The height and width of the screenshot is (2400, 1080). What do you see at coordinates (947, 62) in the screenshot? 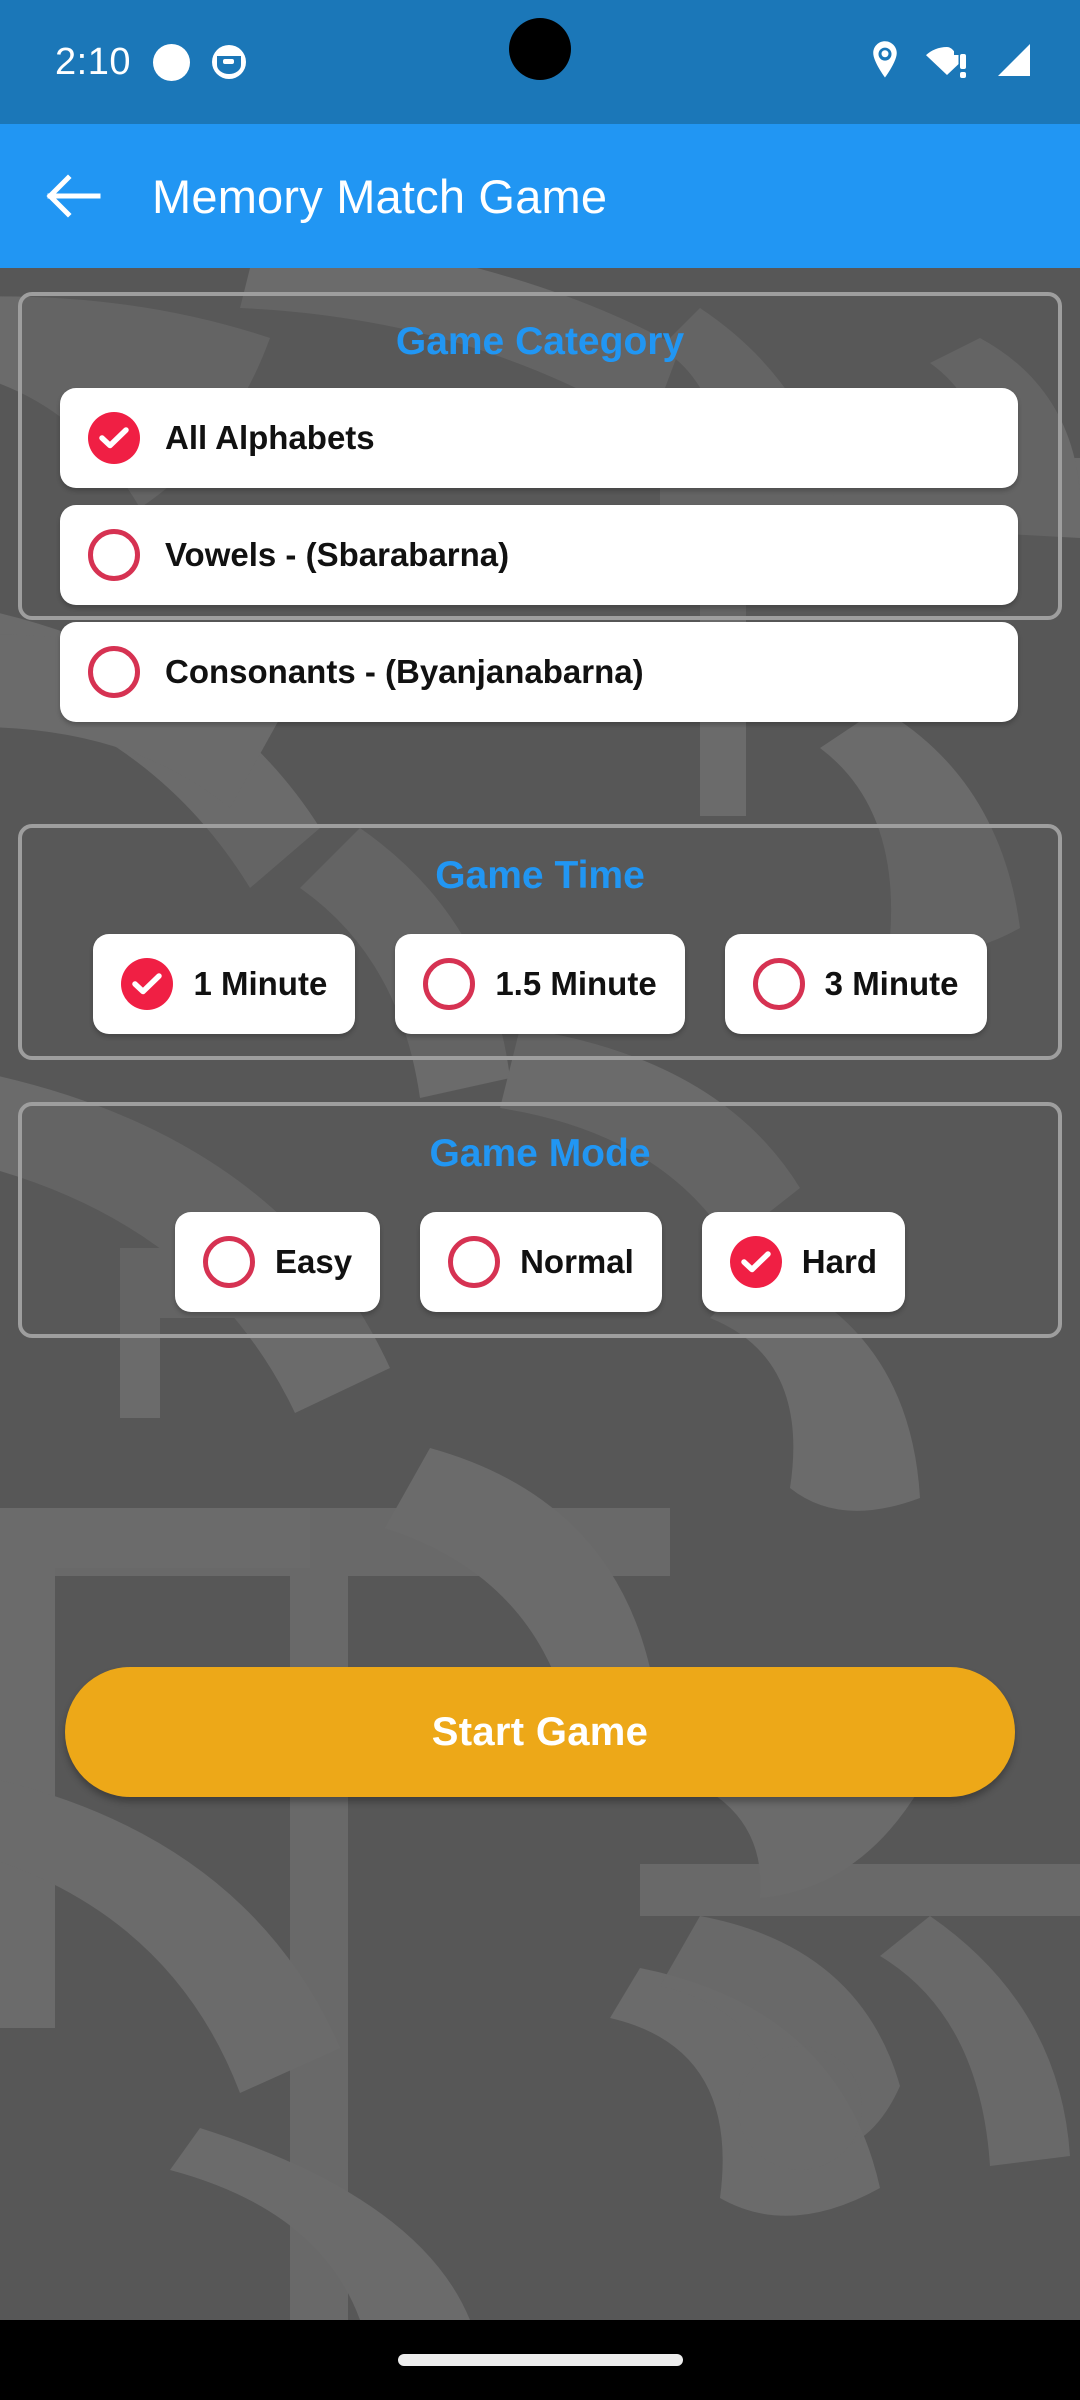
I see `wifi-alert-icon` at bounding box center [947, 62].